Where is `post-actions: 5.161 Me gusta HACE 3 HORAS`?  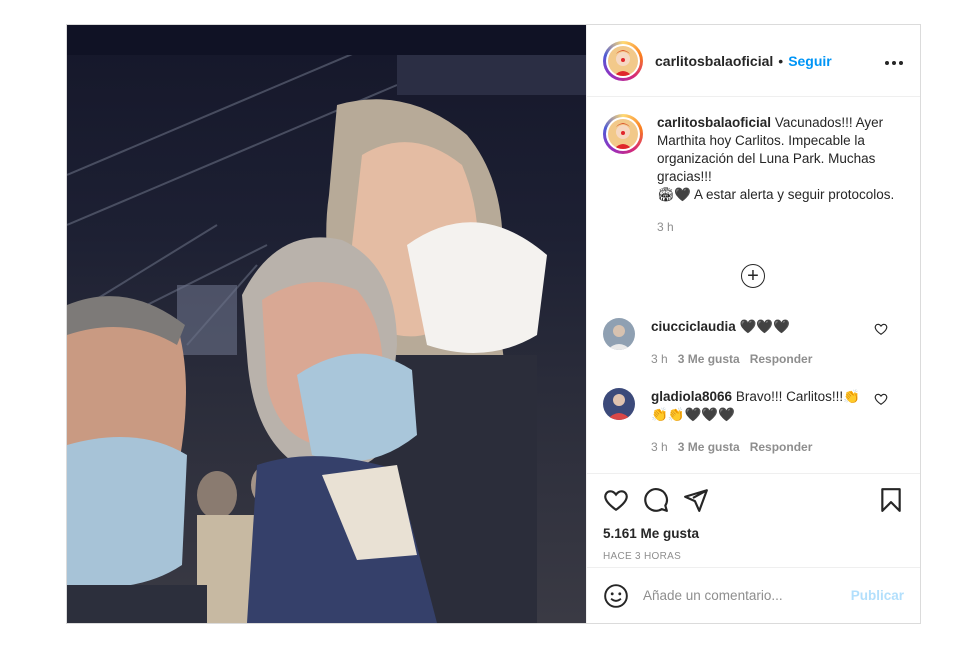 post-actions: 5.161 Me gusta HACE 3 HORAS is located at coordinates (753, 517).